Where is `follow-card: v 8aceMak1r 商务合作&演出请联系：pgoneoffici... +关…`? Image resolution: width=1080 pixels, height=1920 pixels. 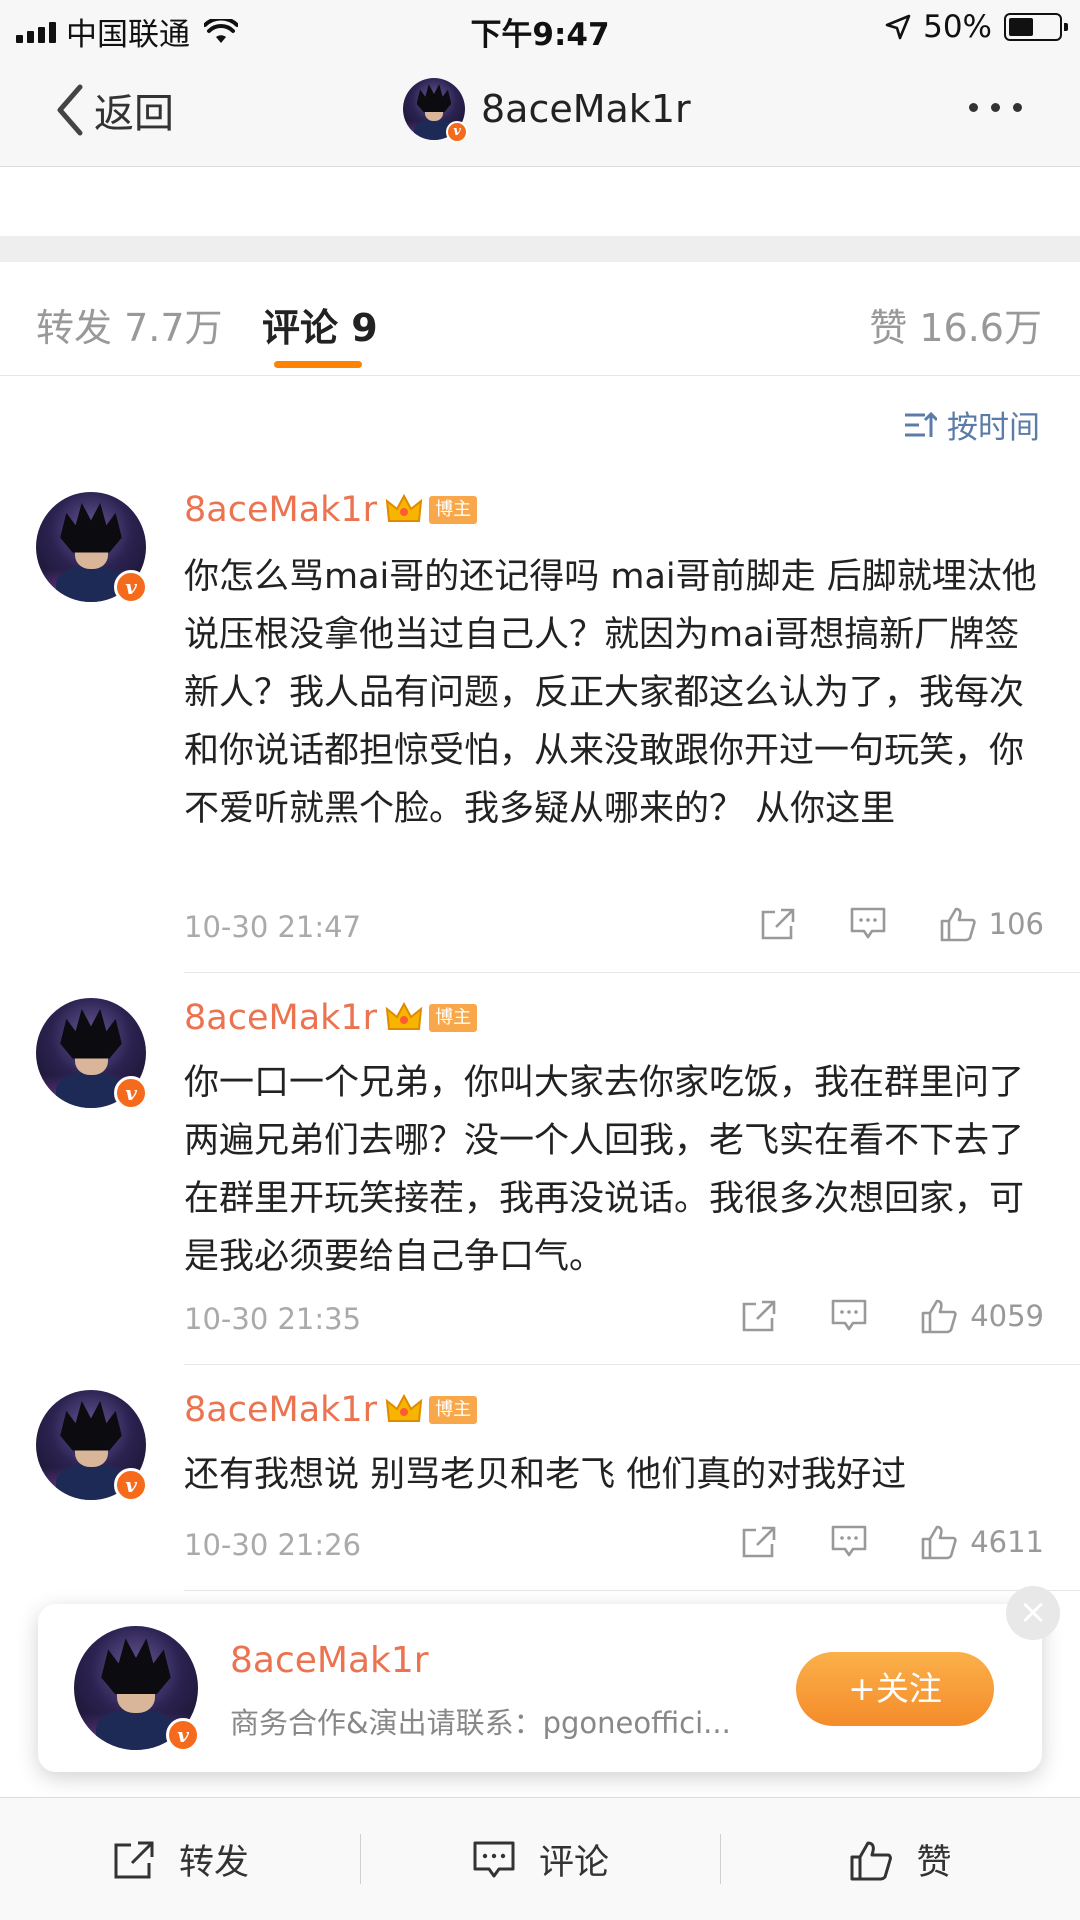 follow-card: v 8aceMak1r 商务合作&演出请联系：pgoneoffici... +关… is located at coordinates (549, 1679).